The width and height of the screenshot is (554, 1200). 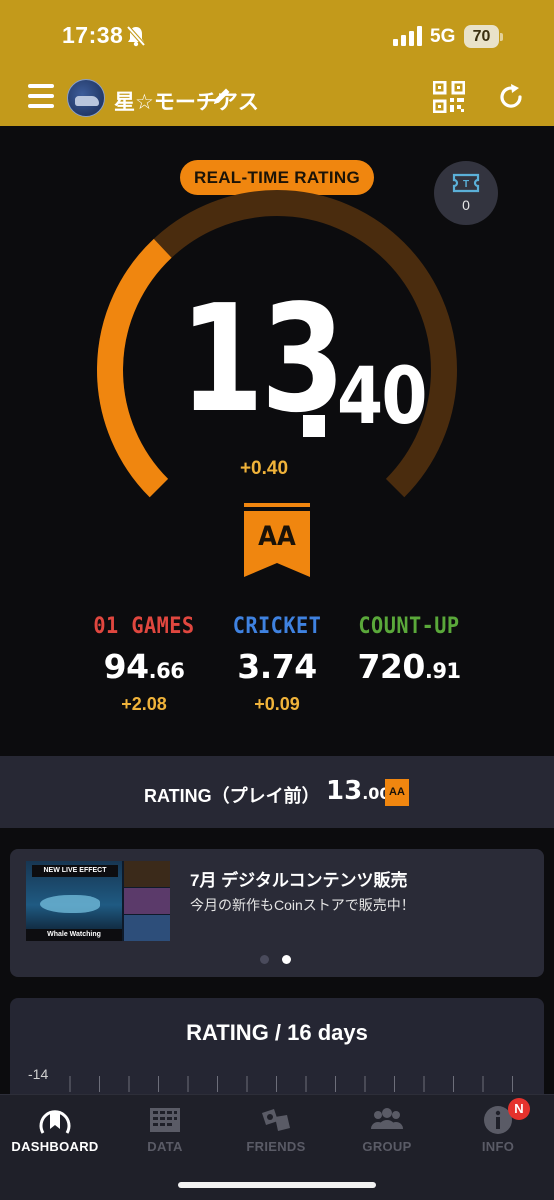 I want to click on nav-dashboard: DASHBOARD, so click(x=55, y=1130).